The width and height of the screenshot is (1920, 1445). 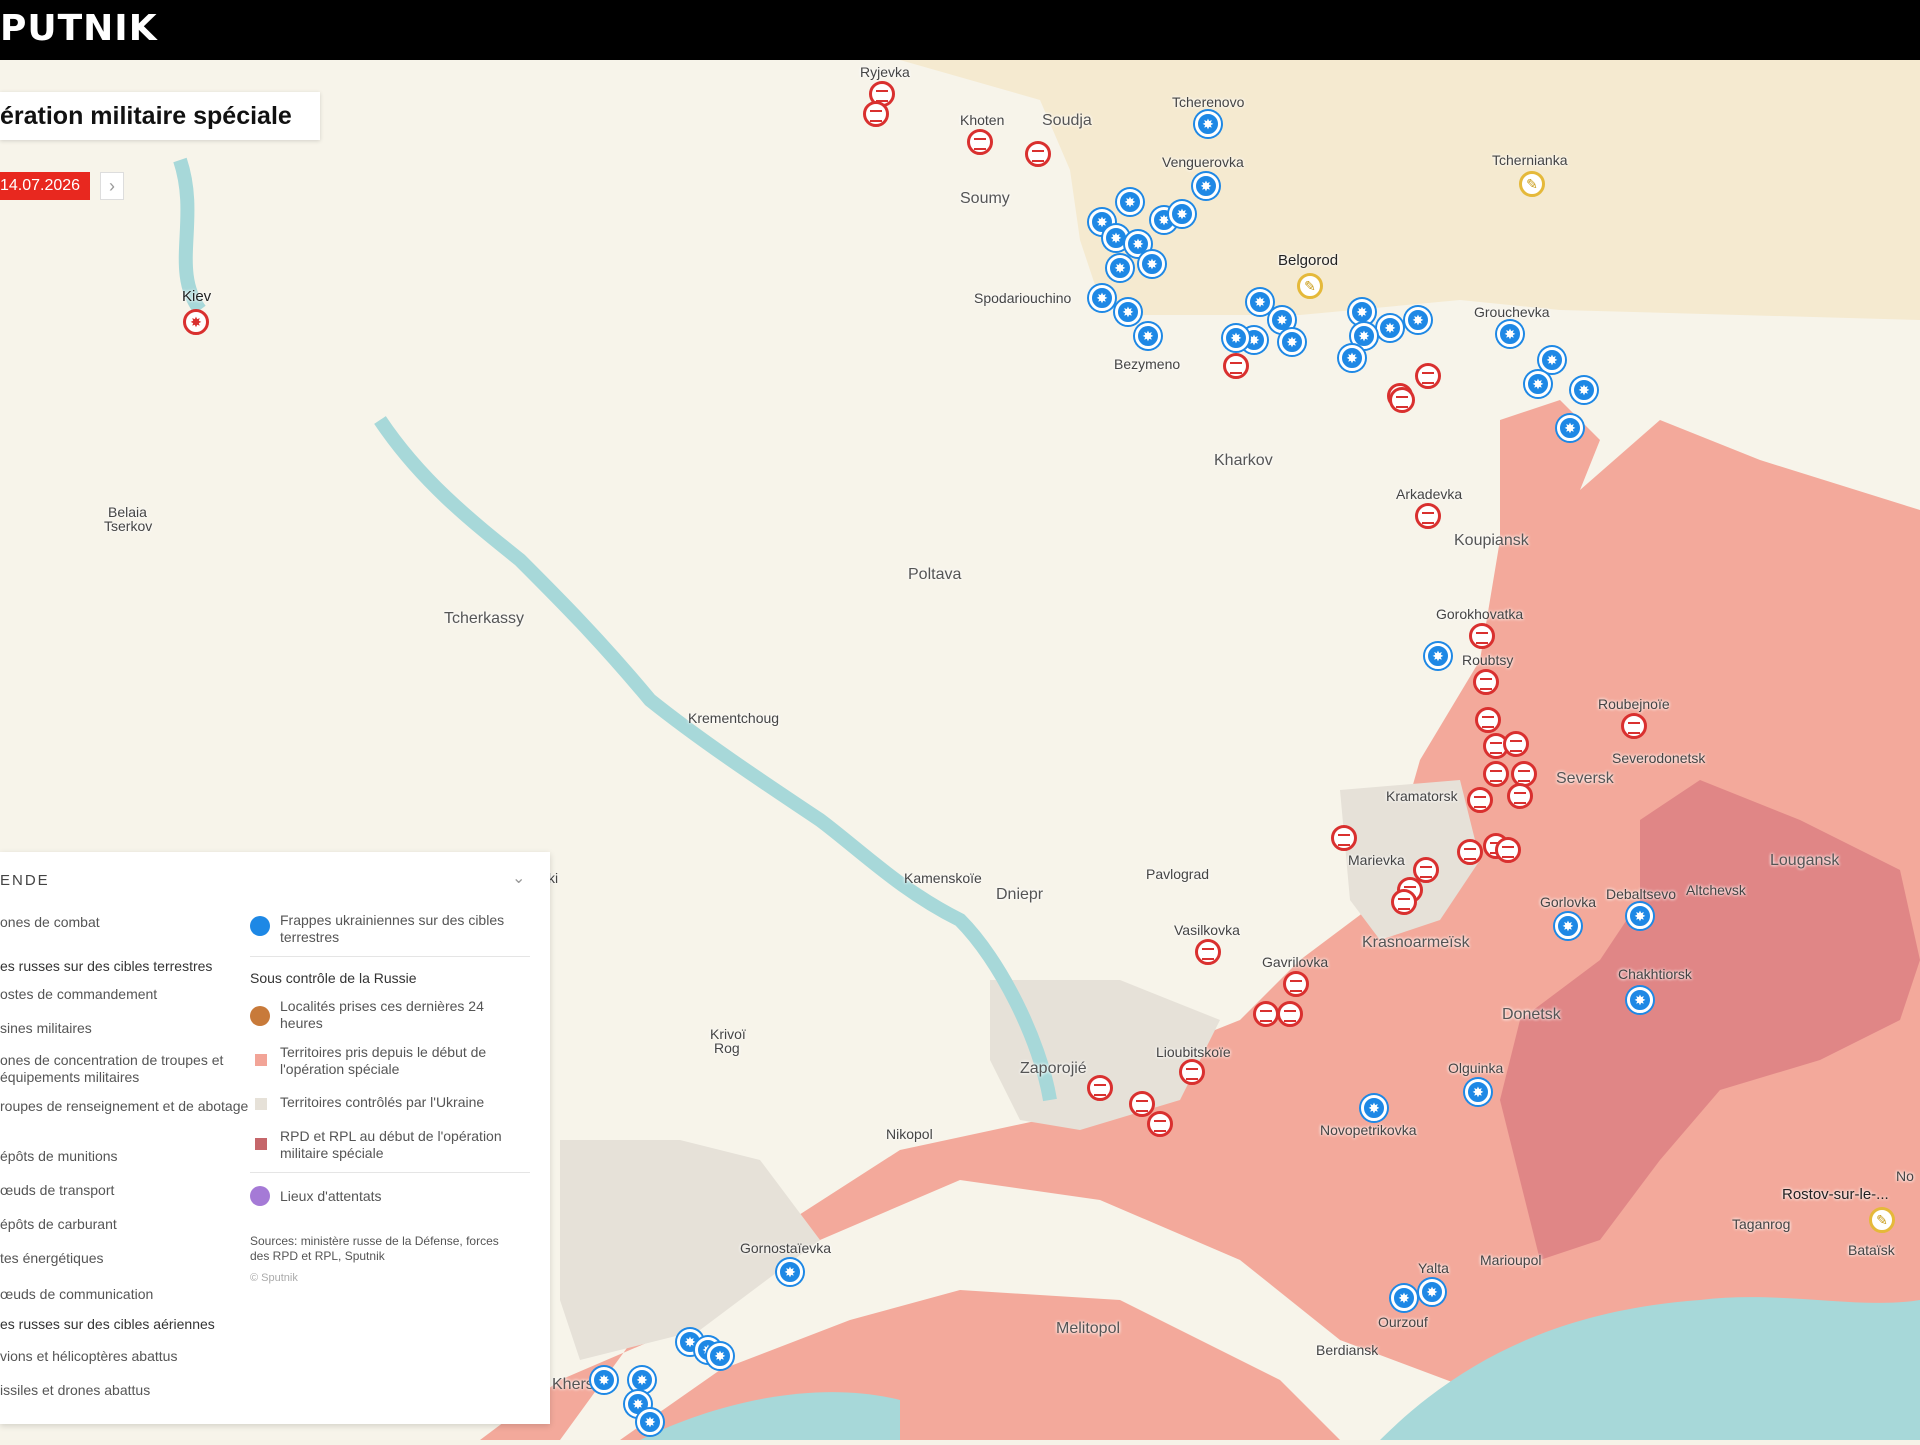 What do you see at coordinates (1023, 298) in the screenshot?
I see `place-label: Spodariouchino` at bounding box center [1023, 298].